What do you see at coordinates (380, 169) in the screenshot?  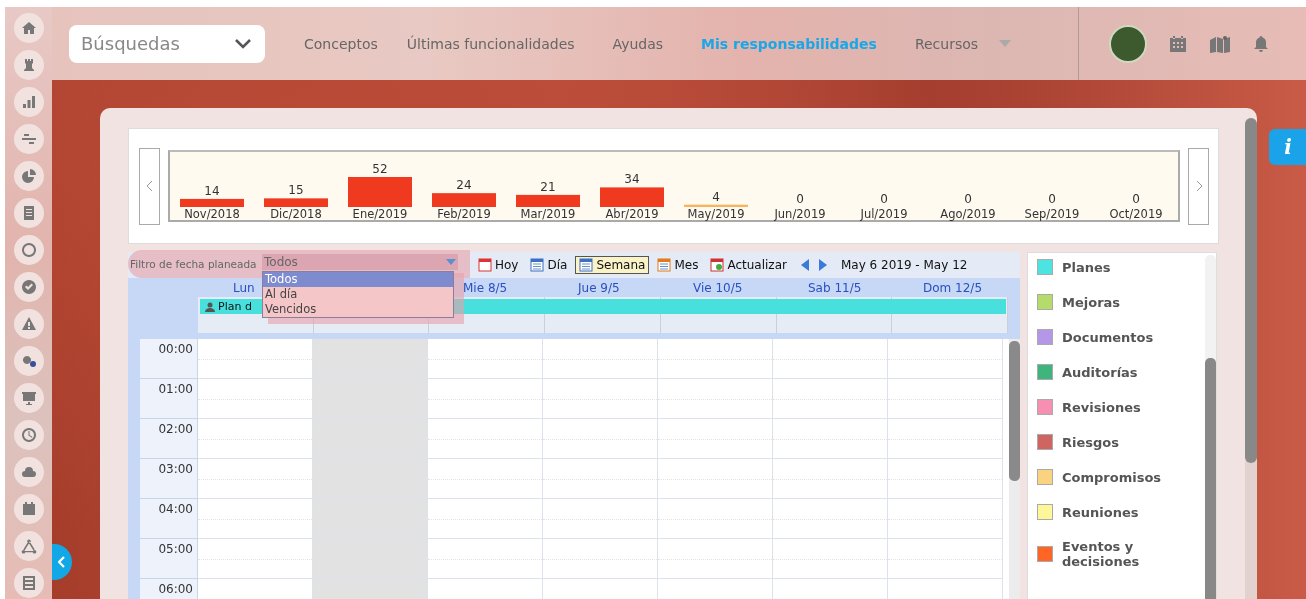 I see `value-label: 52` at bounding box center [380, 169].